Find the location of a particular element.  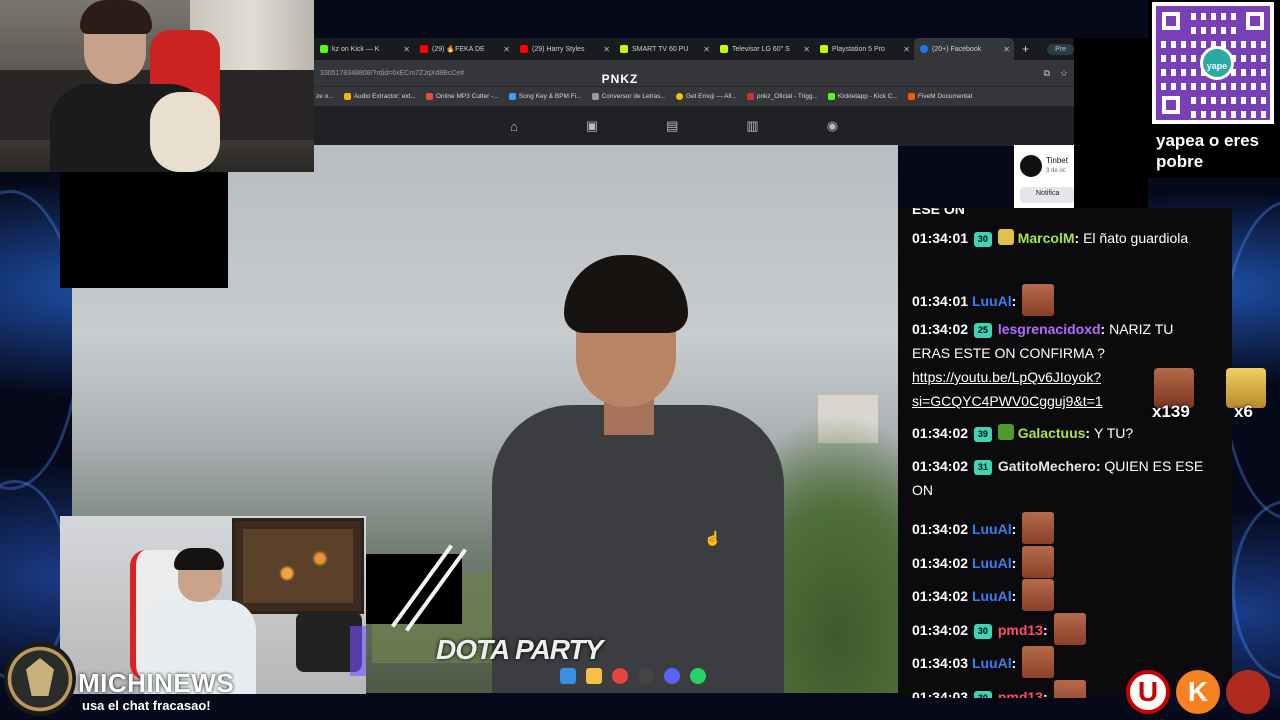

video-person is located at coordinates (637, 474).